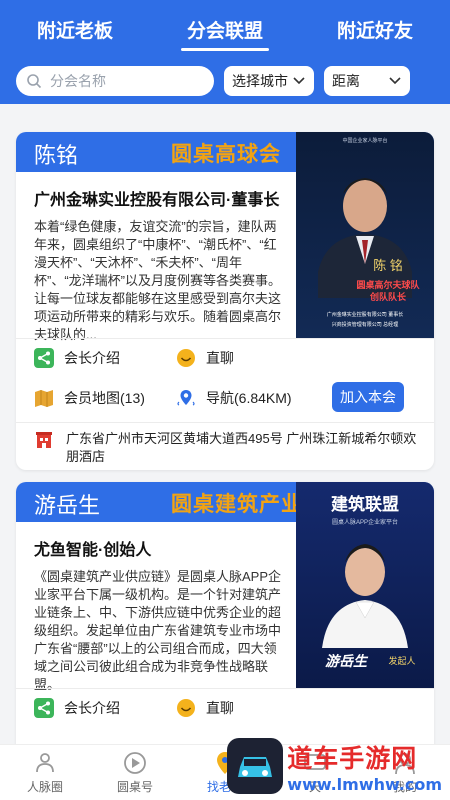 This screenshot has height=800, width=450. What do you see at coordinates (388, 296) in the screenshot?
I see `photo-title-2: 创队队长` at bounding box center [388, 296].